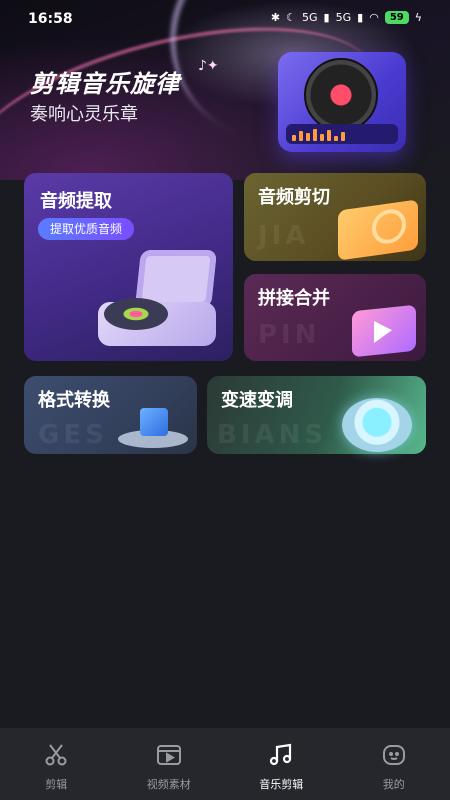 This screenshot has width=450, height=800. Describe the element at coordinates (418, 17) in the screenshot. I see `charging-icon: ϟ` at that location.